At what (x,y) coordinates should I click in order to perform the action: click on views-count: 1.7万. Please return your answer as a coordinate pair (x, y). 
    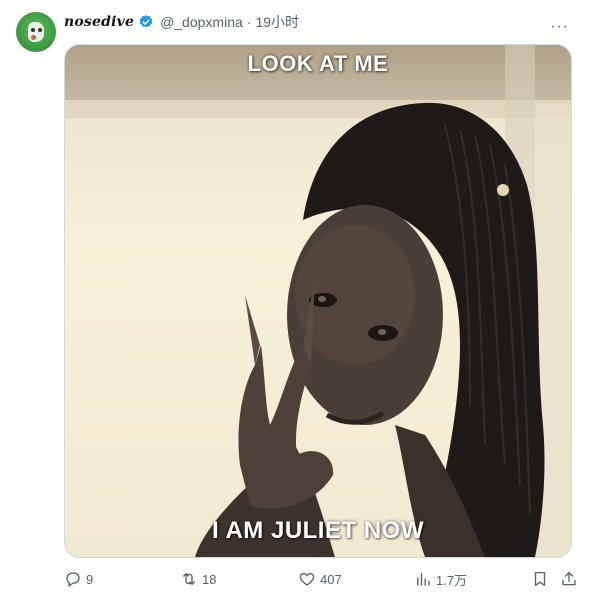
    Looking at the image, I should click on (452, 580).